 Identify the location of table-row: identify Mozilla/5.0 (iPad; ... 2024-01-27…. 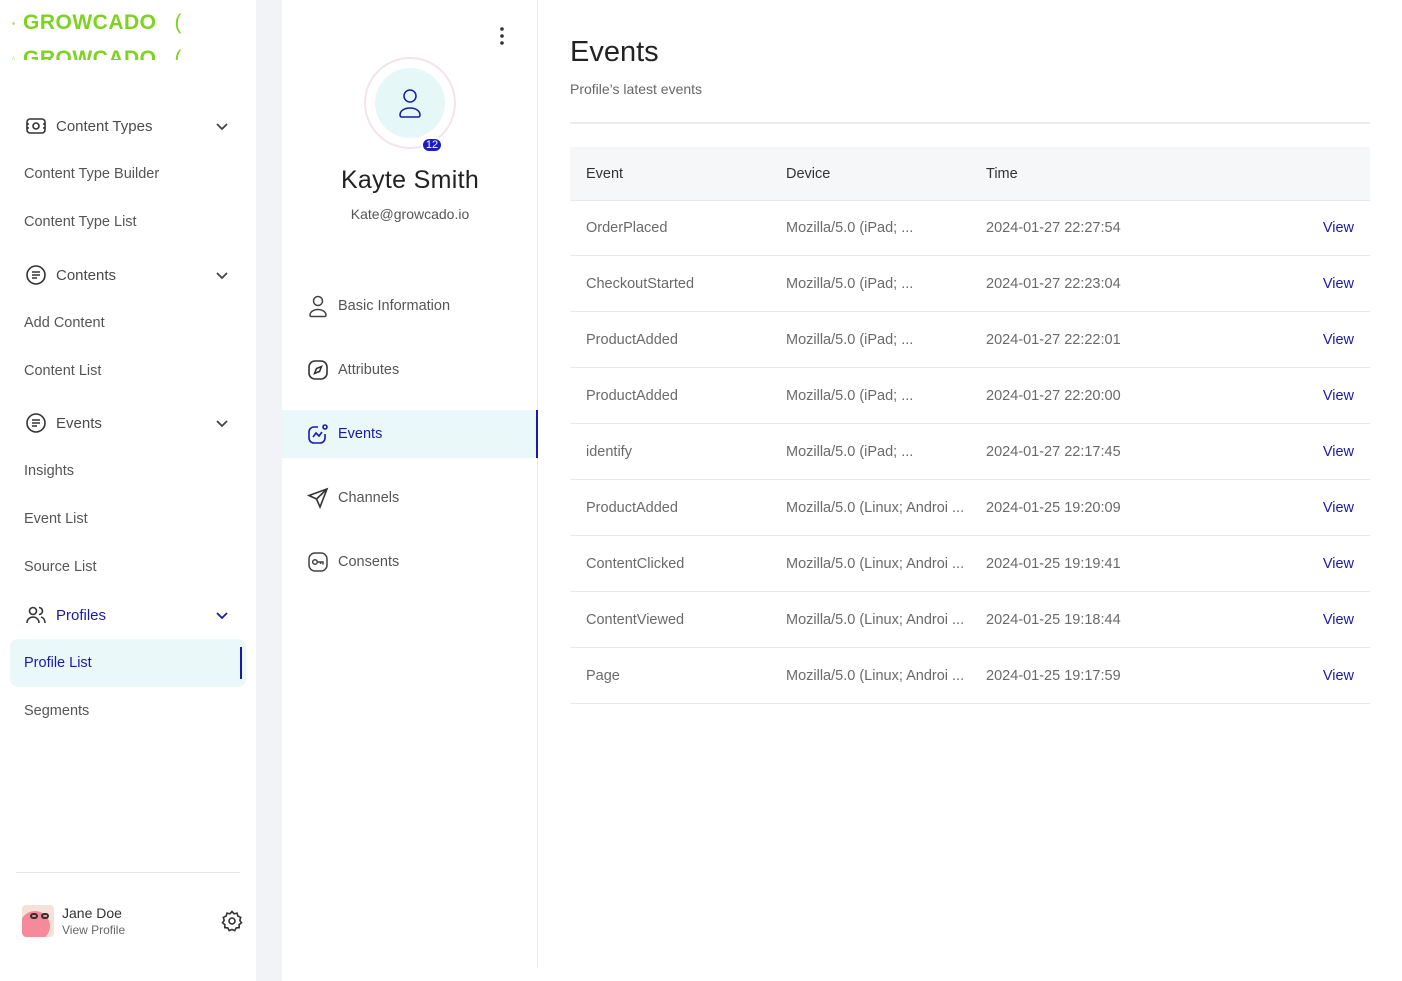
(970, 452).